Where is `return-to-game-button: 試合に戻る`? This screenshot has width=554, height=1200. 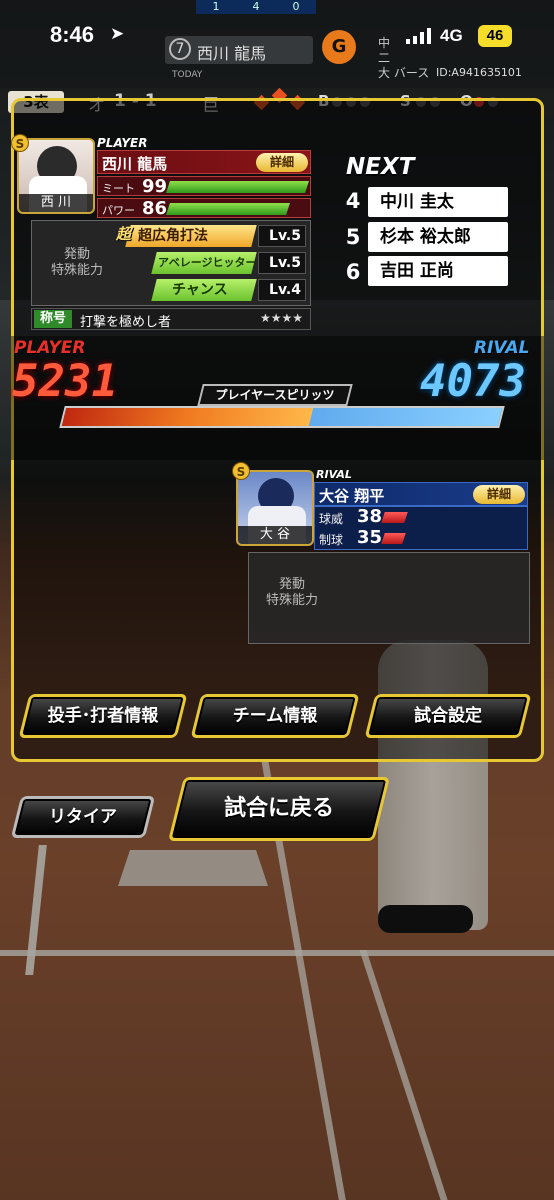
return-to-game-button: 試合に戻る is located at coordinates (279, 809).